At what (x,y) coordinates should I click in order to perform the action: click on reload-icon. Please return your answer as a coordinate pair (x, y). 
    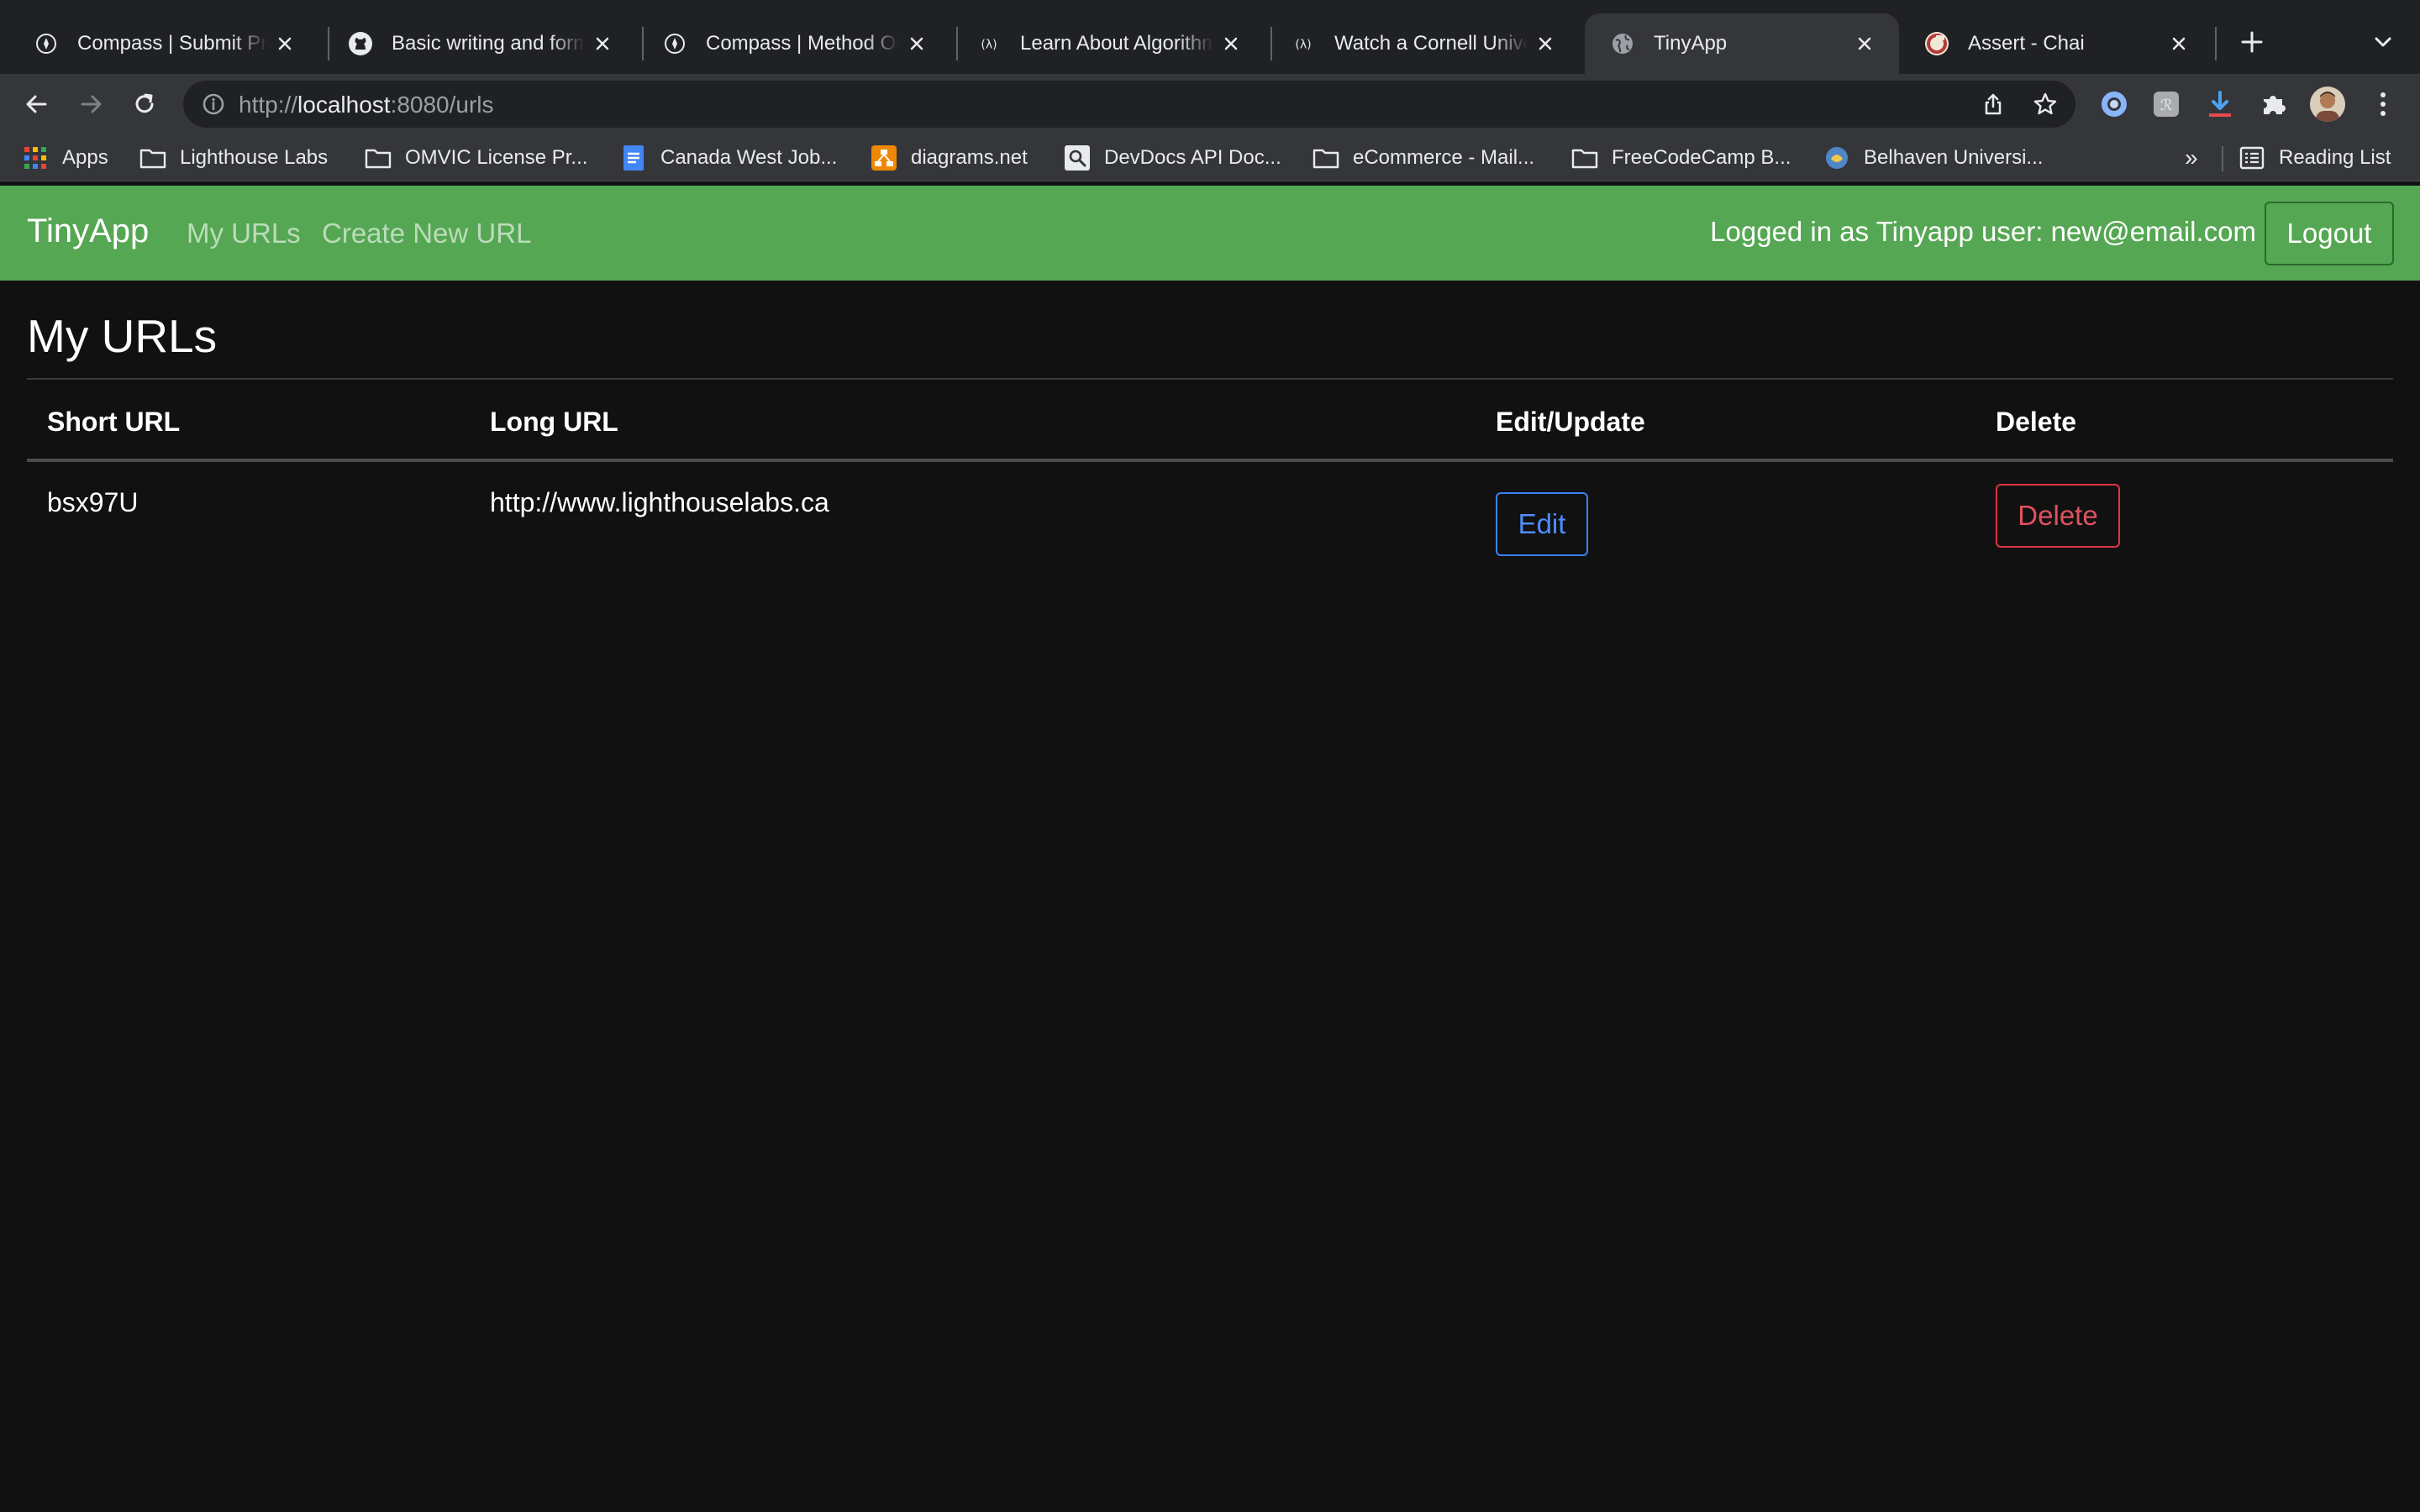
    Looking at the image, I should click on (144, 104).